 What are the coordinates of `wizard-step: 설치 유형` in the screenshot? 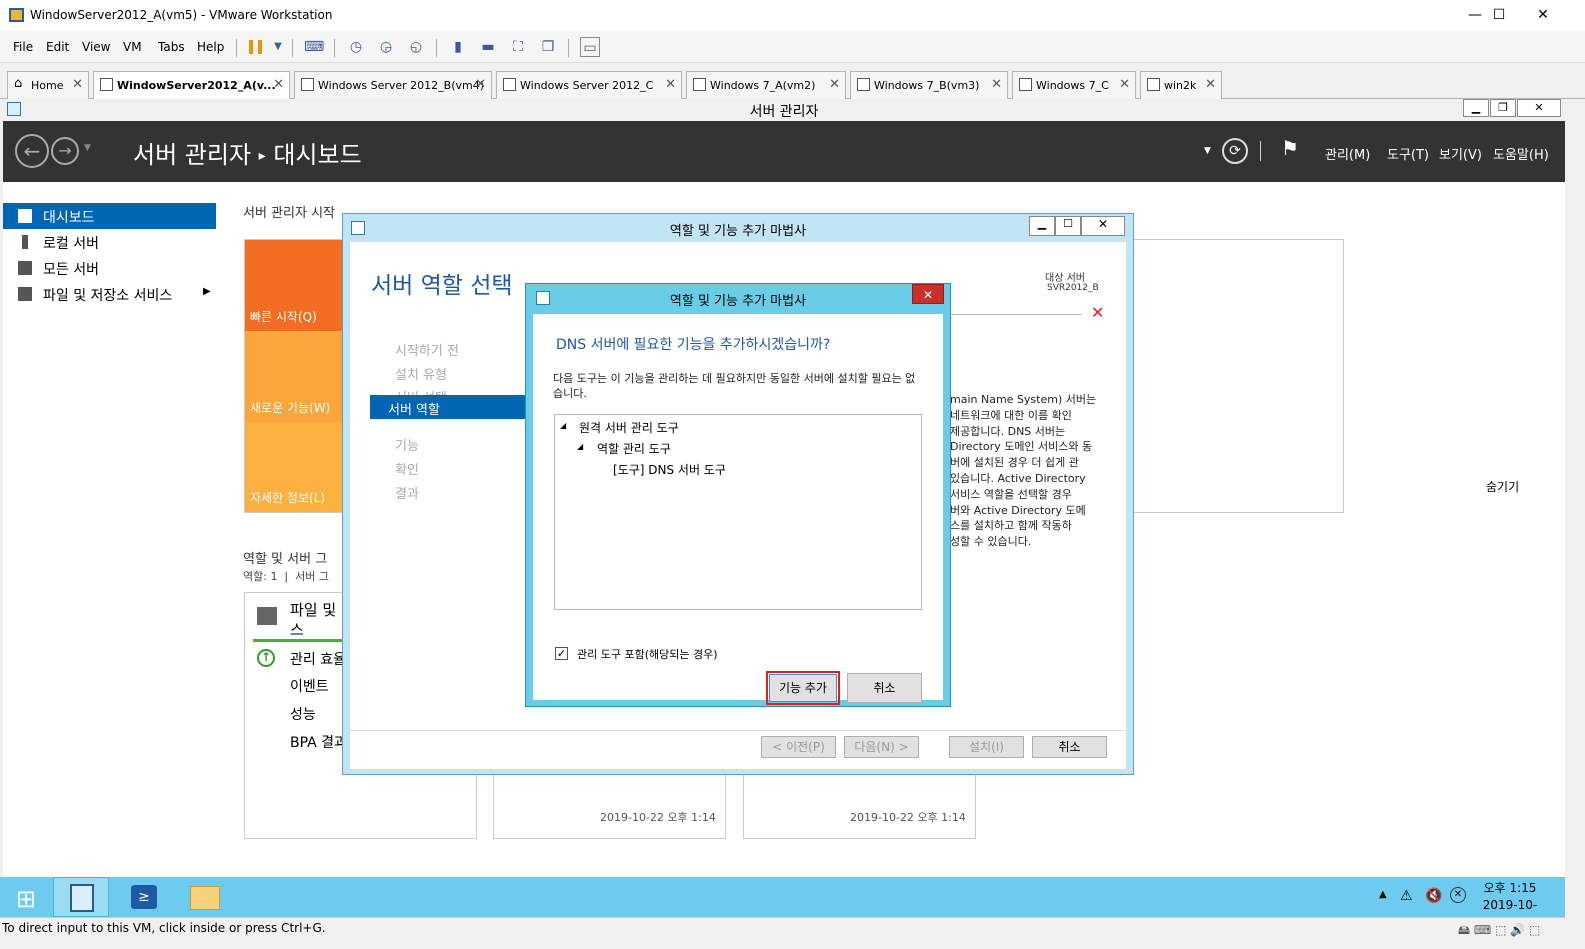 It's located at (421, 373).